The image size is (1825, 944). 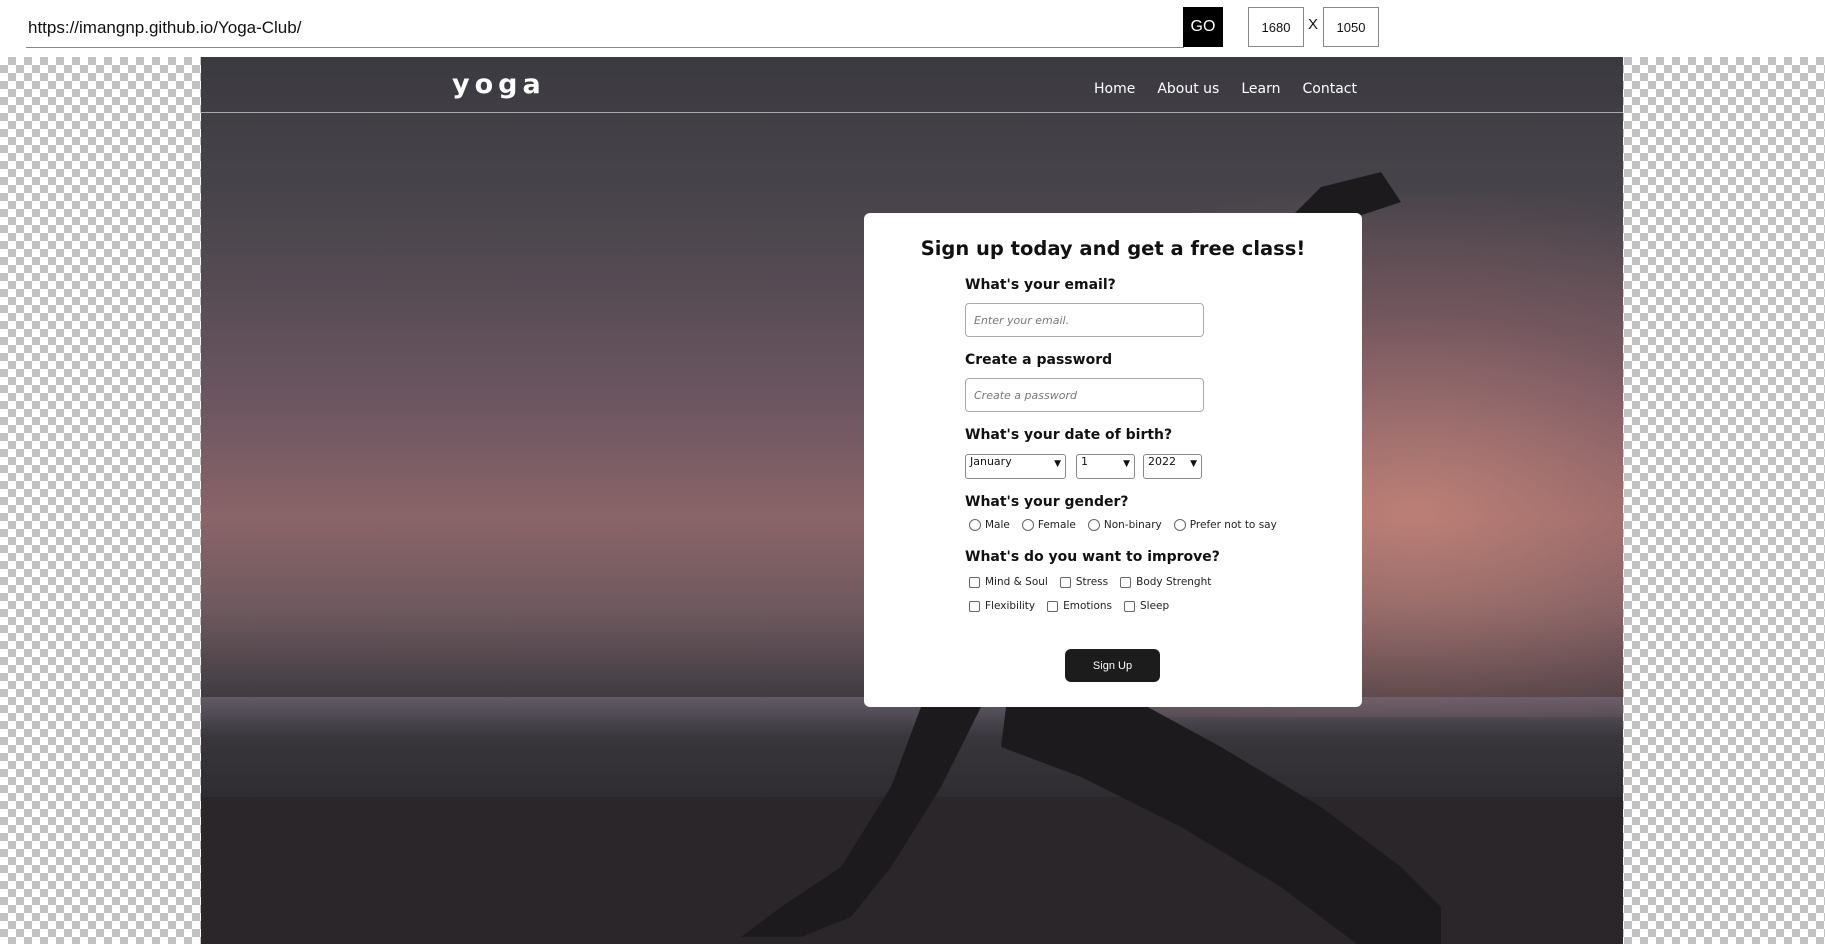 I want to click on dimension-separator: X, so click(x=1313, y=24).